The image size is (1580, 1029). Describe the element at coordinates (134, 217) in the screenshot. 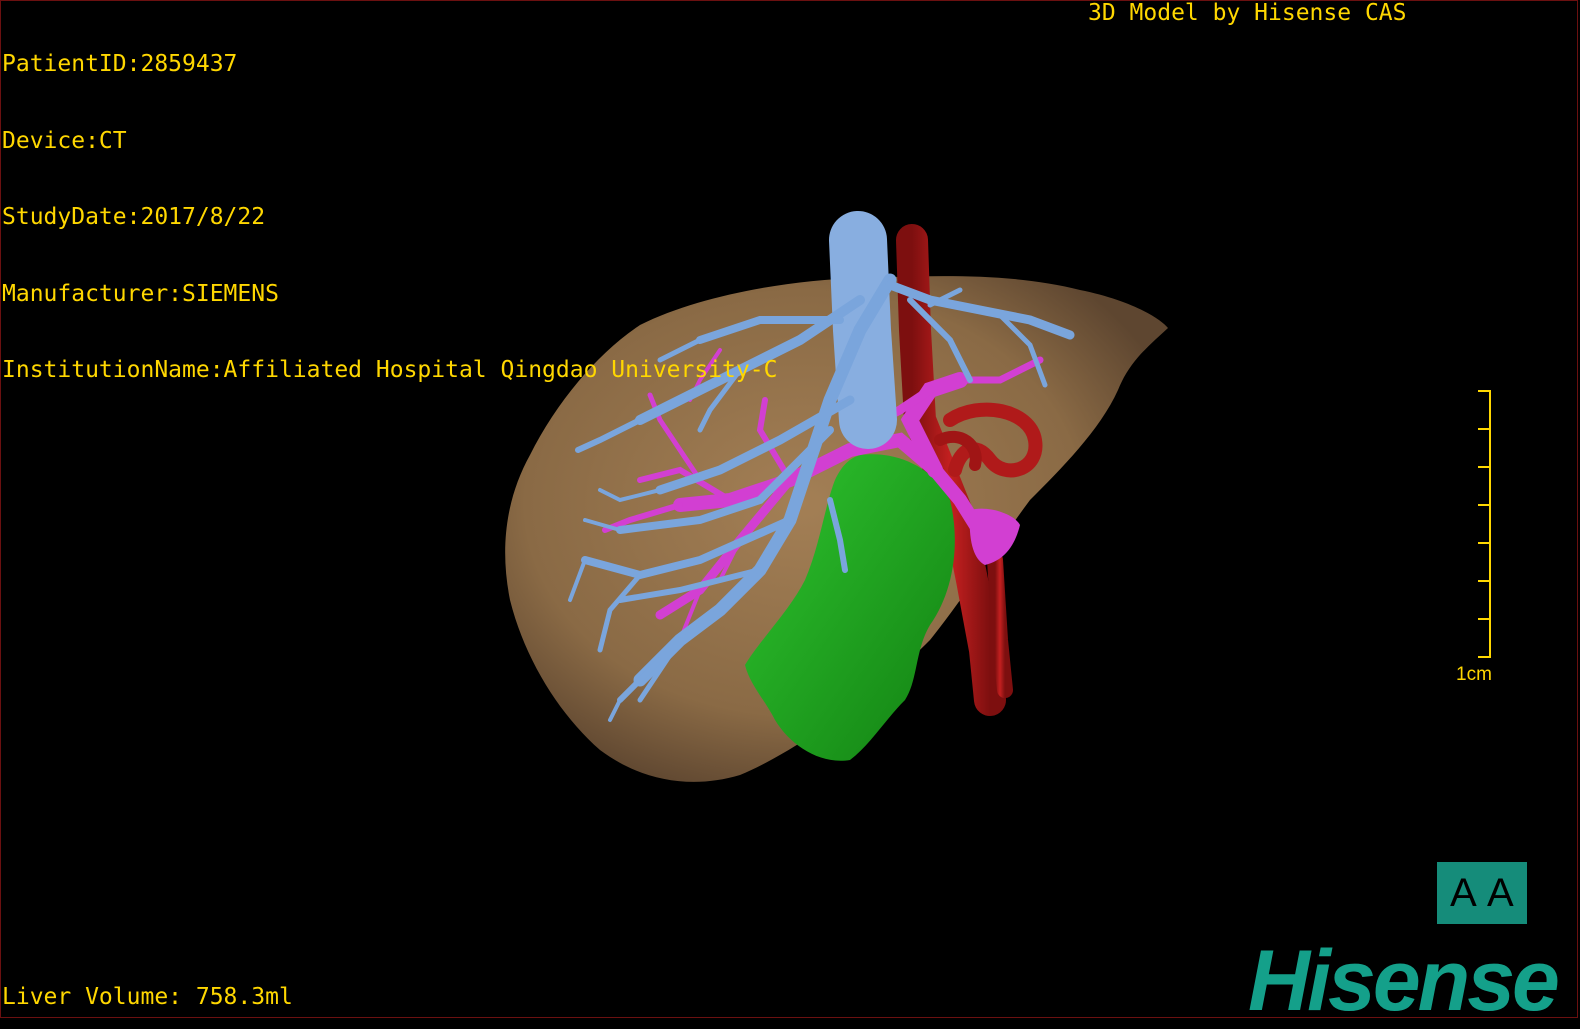

I see `study-date: StudyDate:2017/8/22` at that location.